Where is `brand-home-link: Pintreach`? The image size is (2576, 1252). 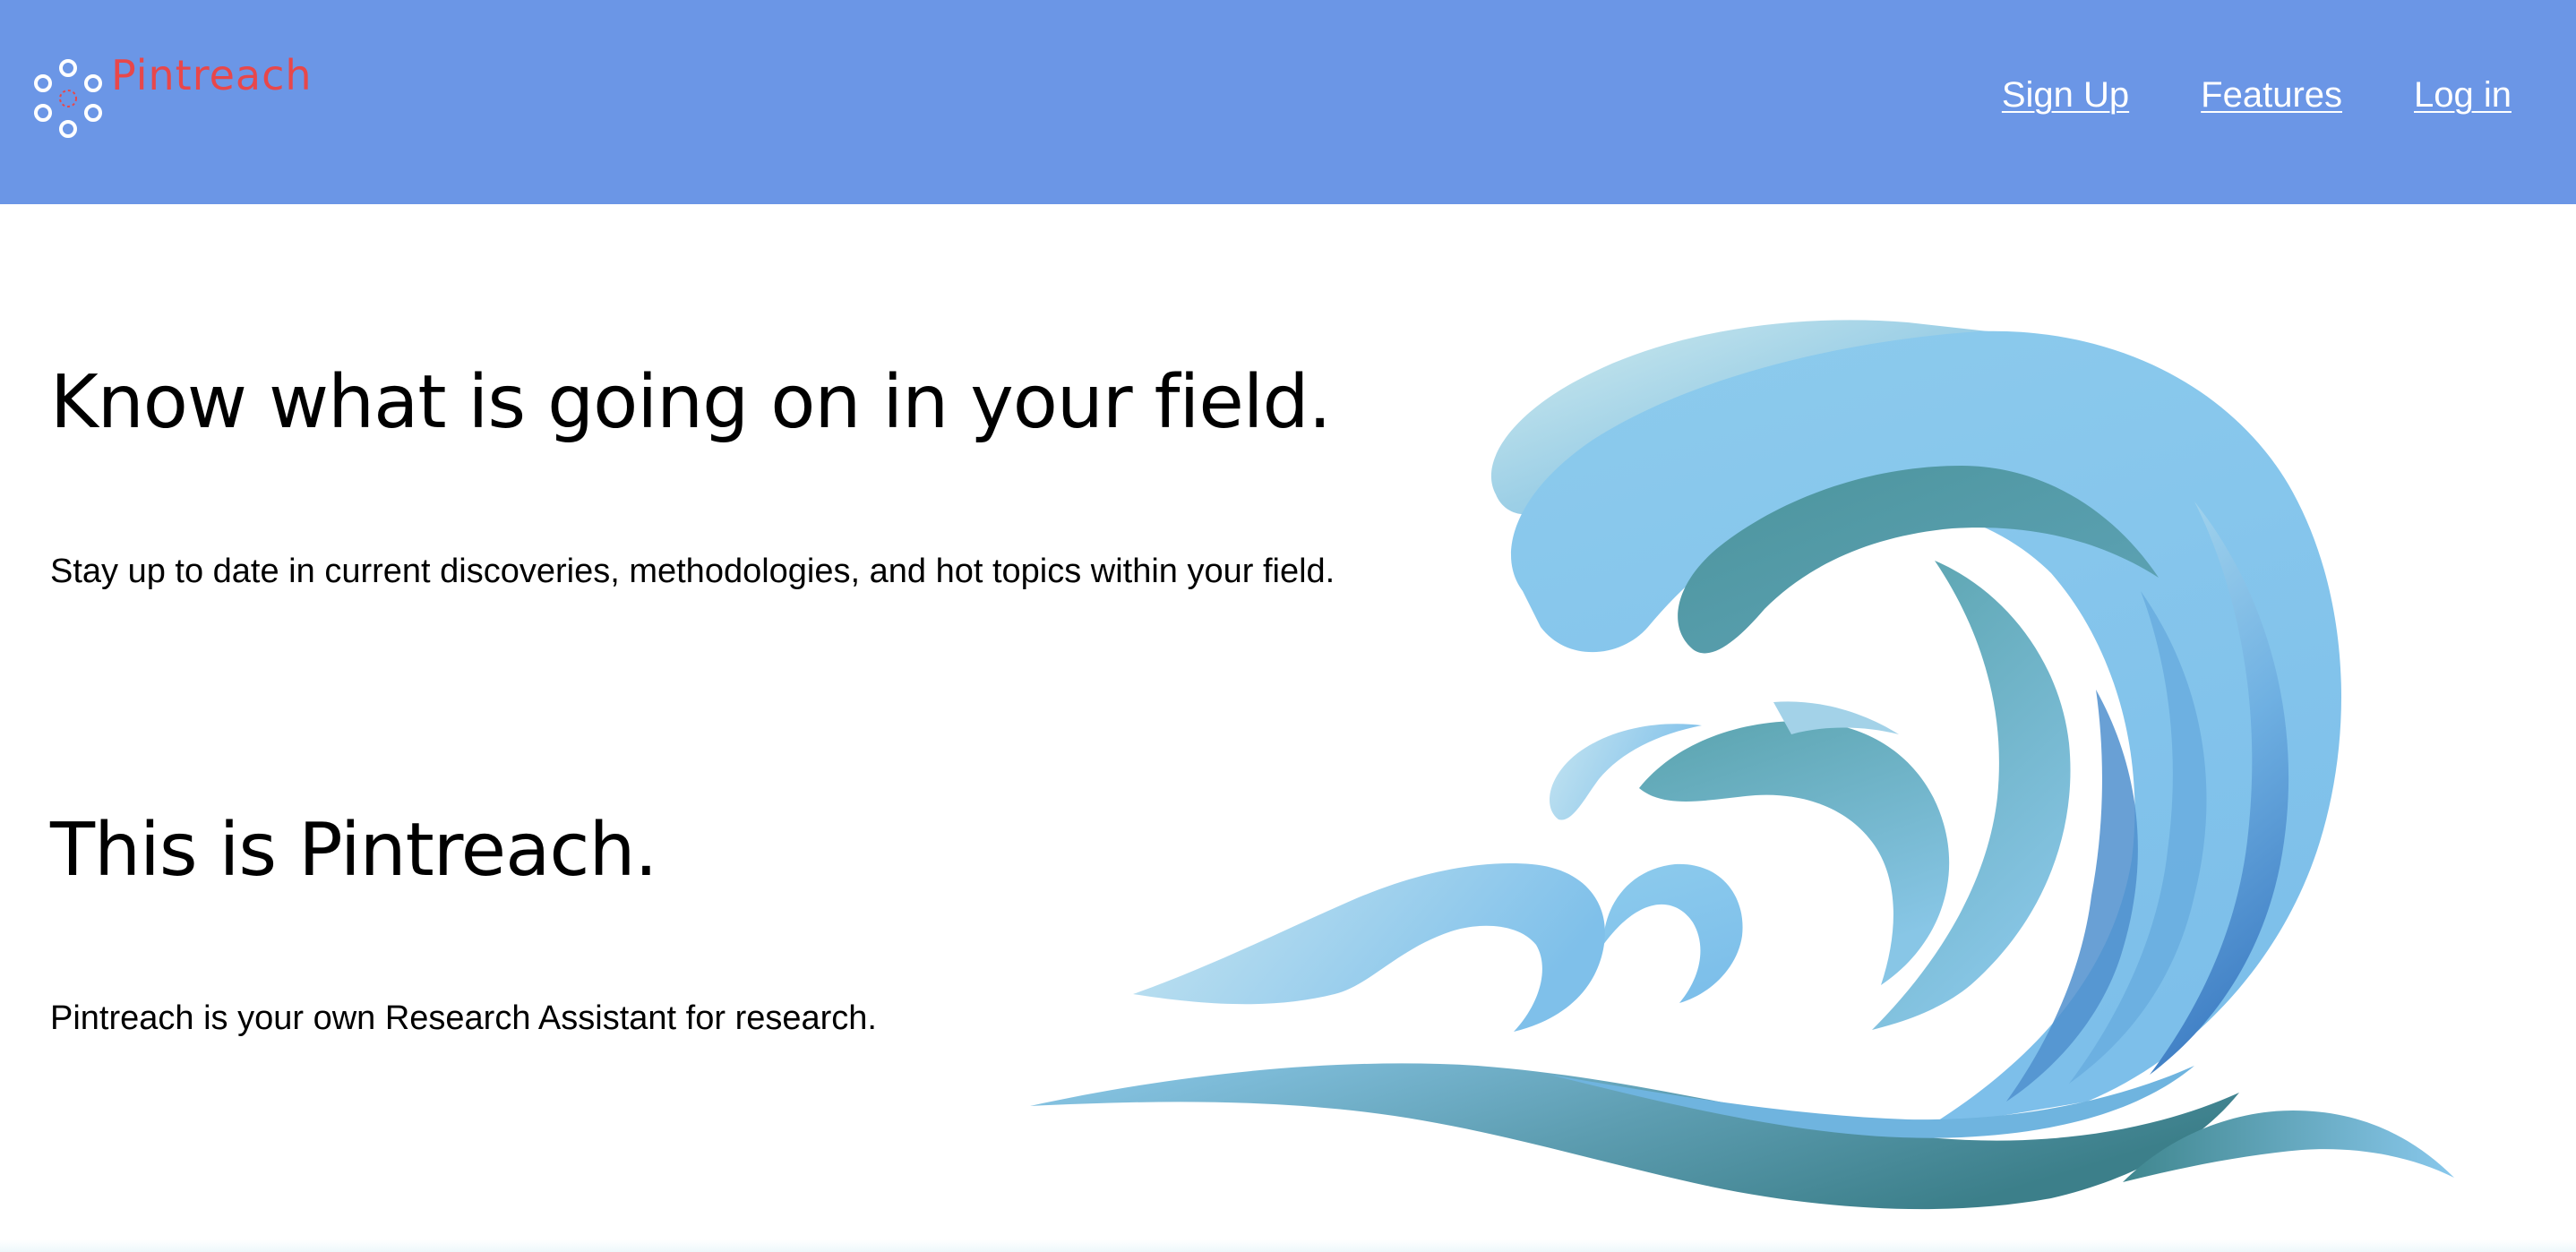
brand-home-link: Pintreach is located at coordinates (209, 99).